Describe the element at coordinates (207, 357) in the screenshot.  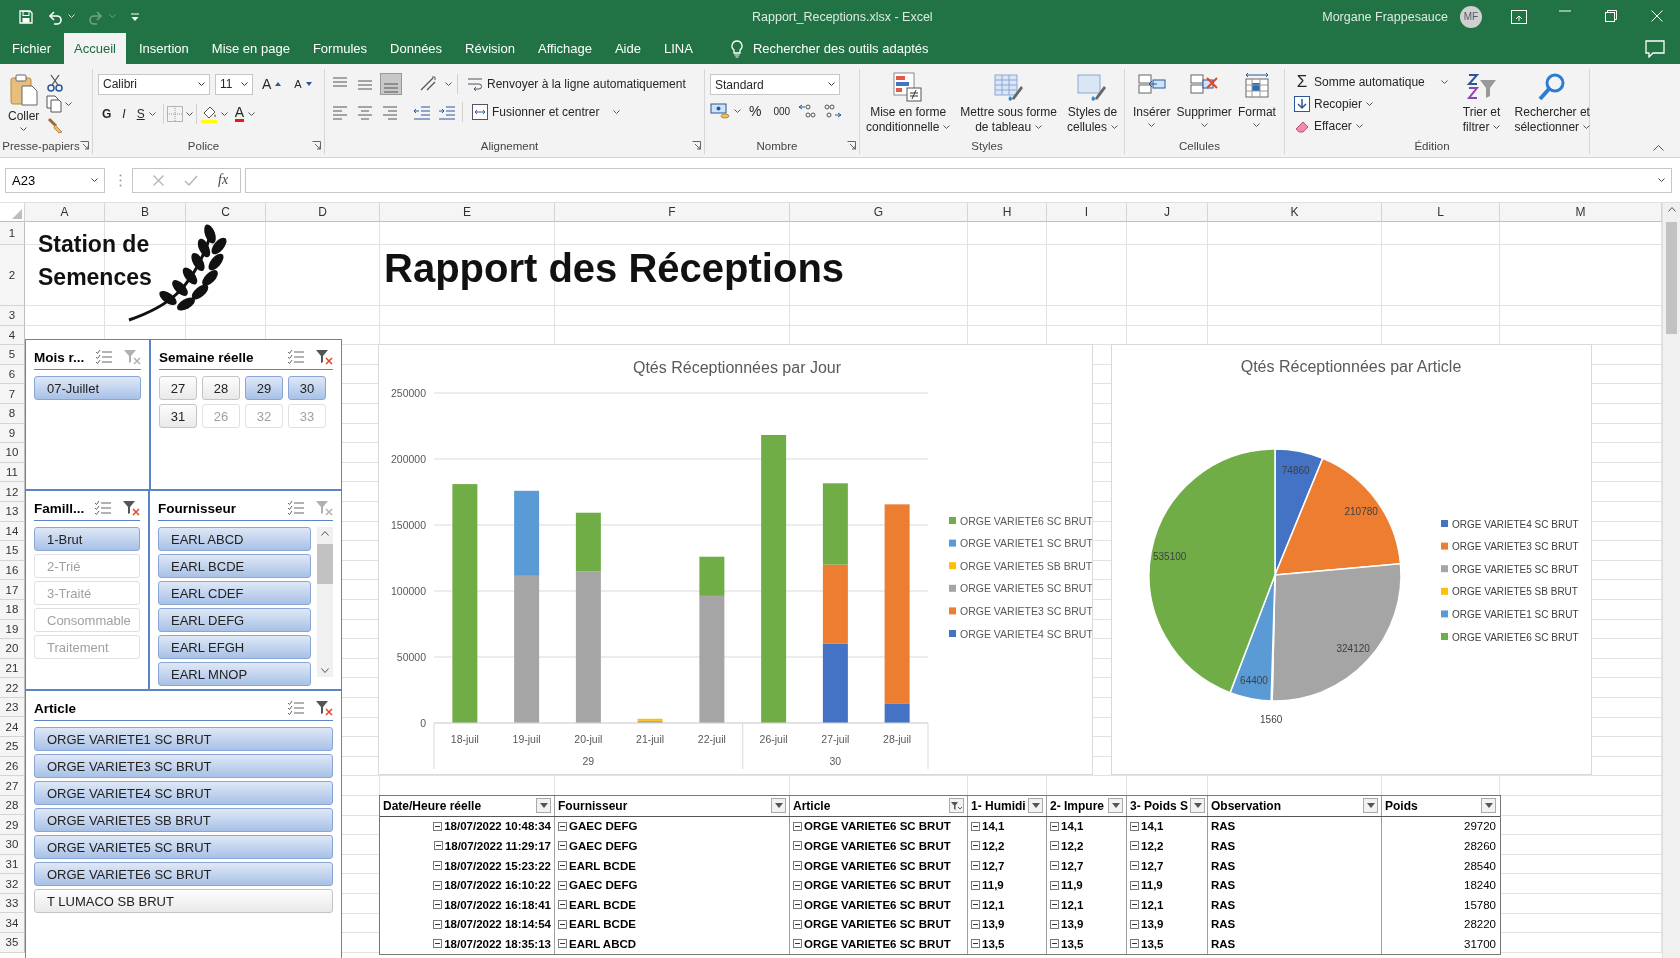
I see `slicer-title: Semaine réelle` at that location.